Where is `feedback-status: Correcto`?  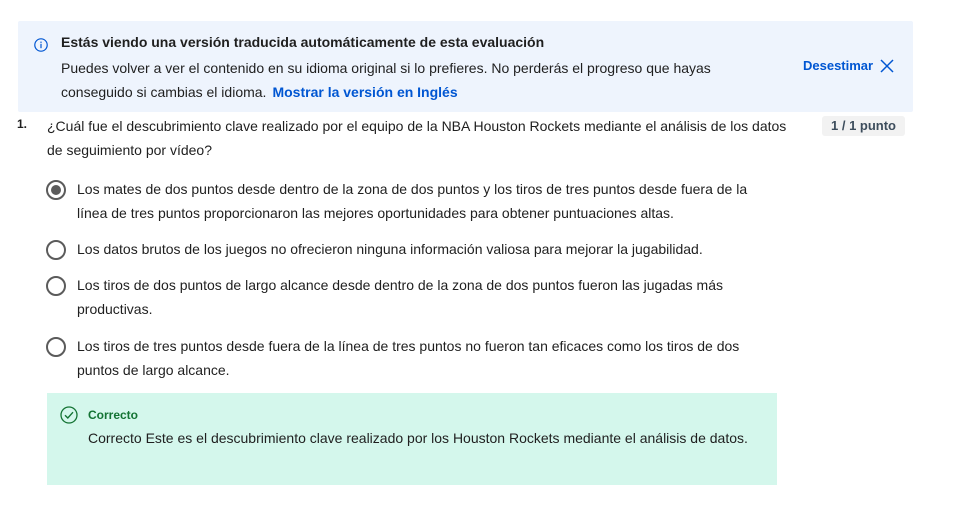 feedback-status: Correcto is located at coordinates (113, 415).